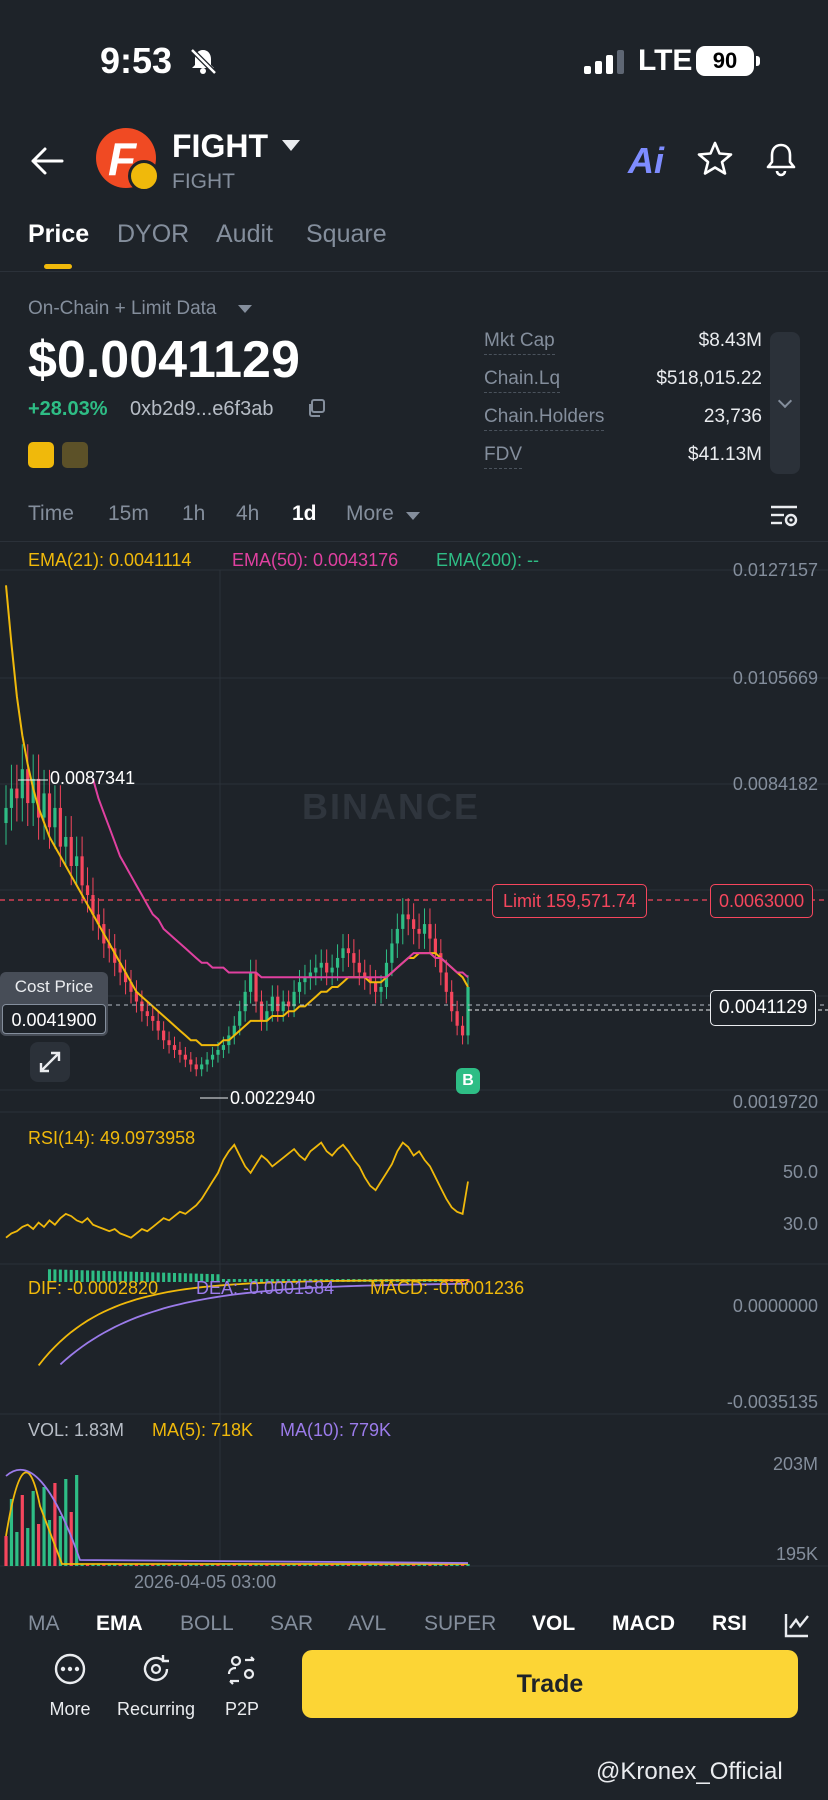  I want to click on stats-expand-button, so click(785, 403).